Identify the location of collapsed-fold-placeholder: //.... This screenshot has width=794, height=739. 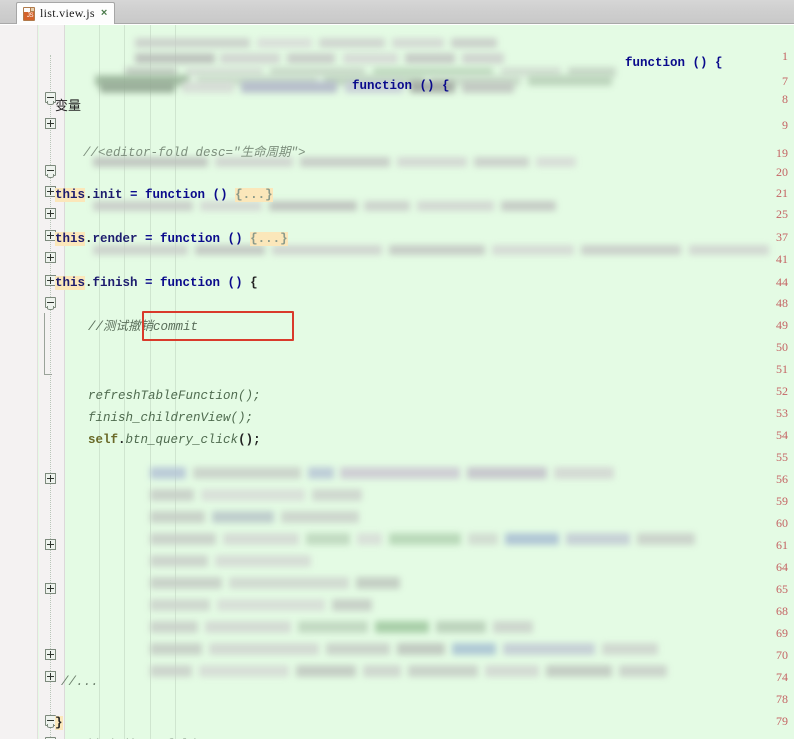
(80, 682).